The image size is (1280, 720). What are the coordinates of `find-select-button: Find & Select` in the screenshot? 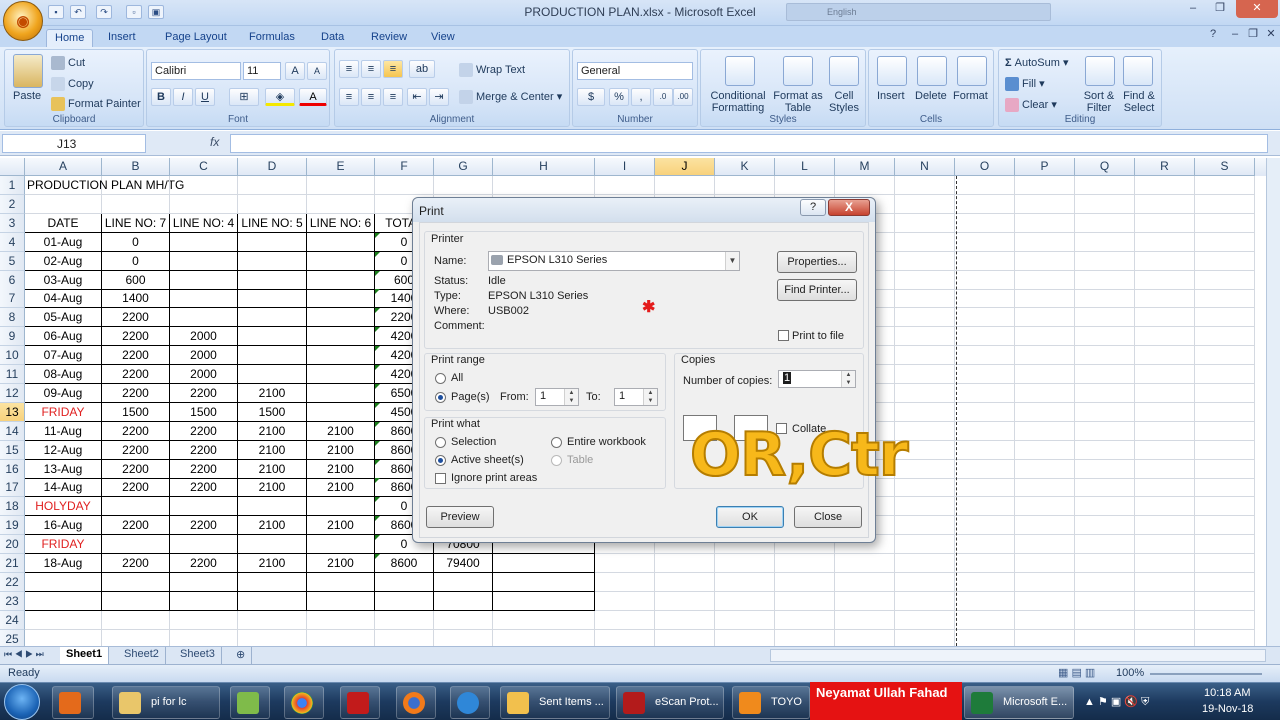 It's located at (1139, 102).